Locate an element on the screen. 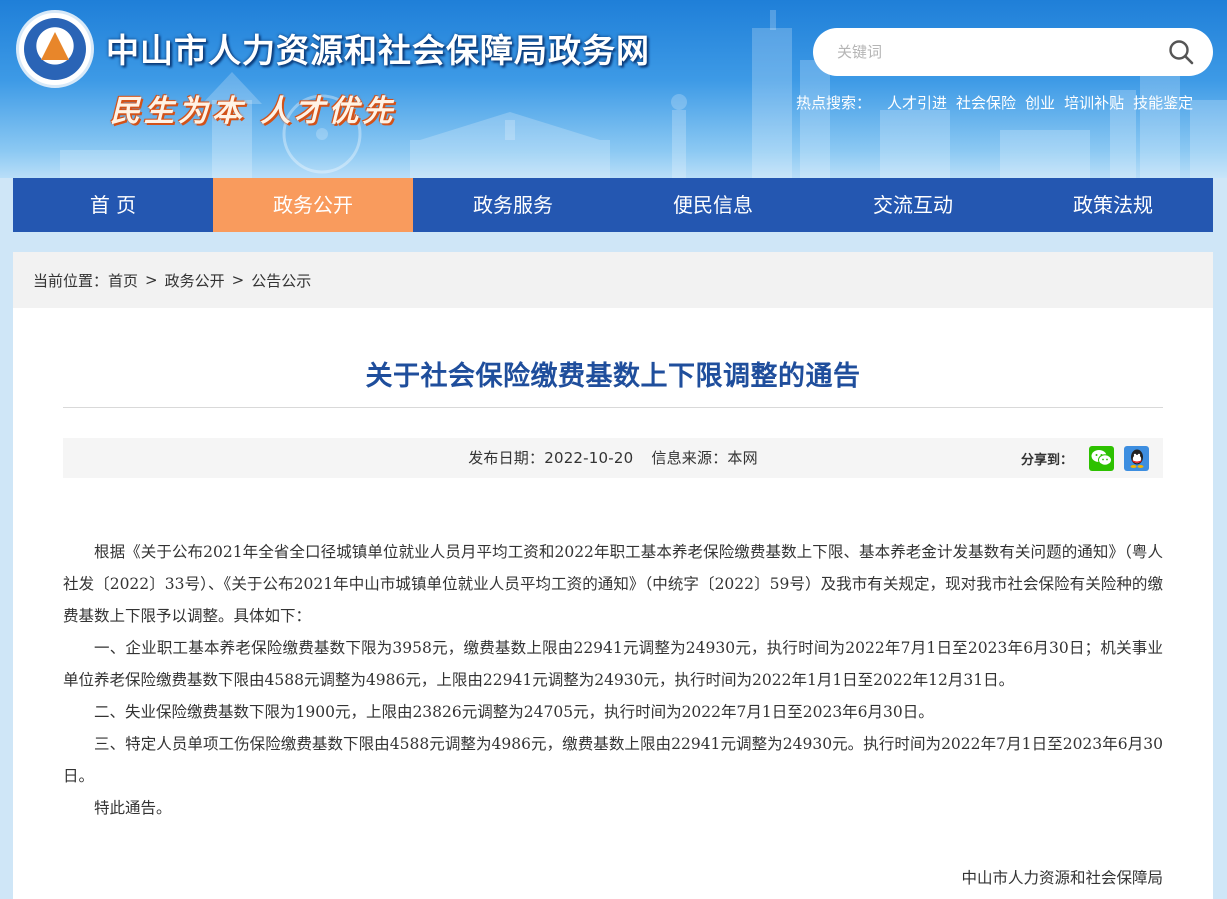  publish-date: 发布日期：2022-10-20 is located at coordinates (551, 458).